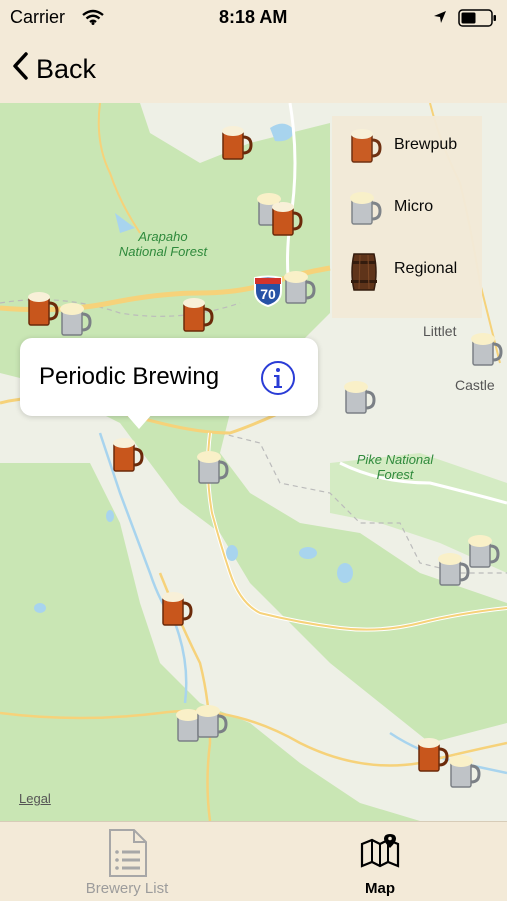  I want to click on arapaho-forest-label: Arapaho National Forest, so click(163, 244).